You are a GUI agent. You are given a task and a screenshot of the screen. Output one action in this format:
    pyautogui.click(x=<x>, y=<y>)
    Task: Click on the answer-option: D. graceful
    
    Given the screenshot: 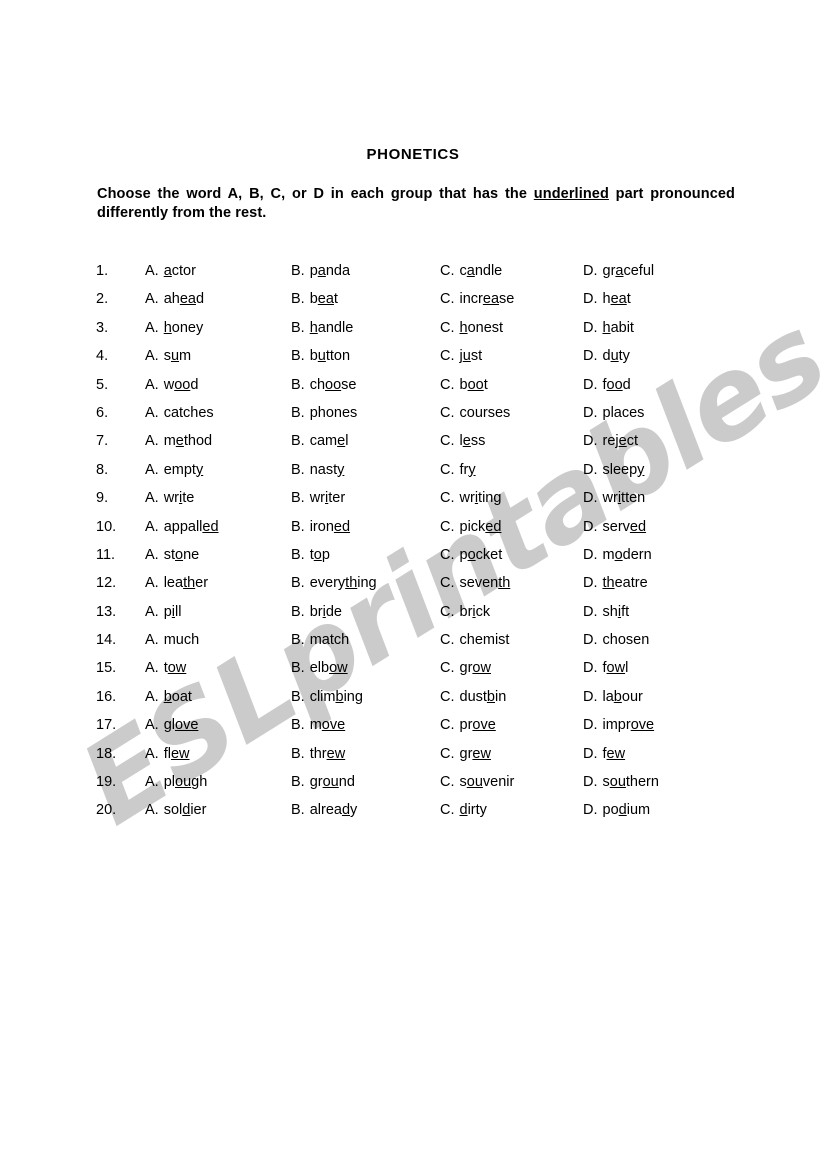 What is the action you would take?
    pyautogui.click(x=618, y=271)
    